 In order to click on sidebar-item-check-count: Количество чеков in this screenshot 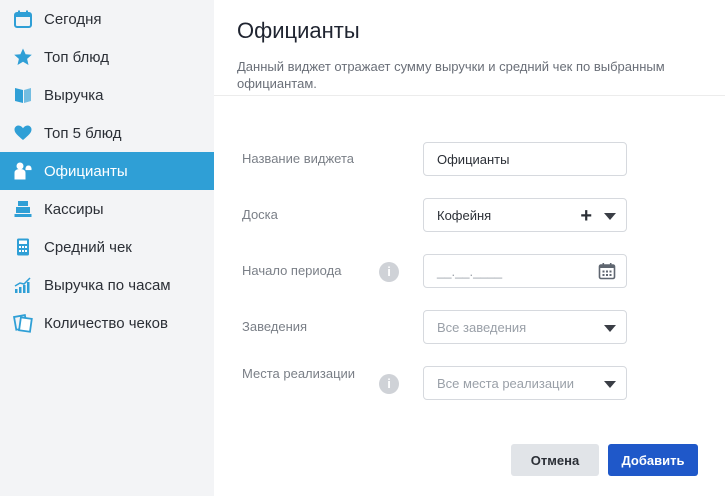, I will do `click(107, 323)`.